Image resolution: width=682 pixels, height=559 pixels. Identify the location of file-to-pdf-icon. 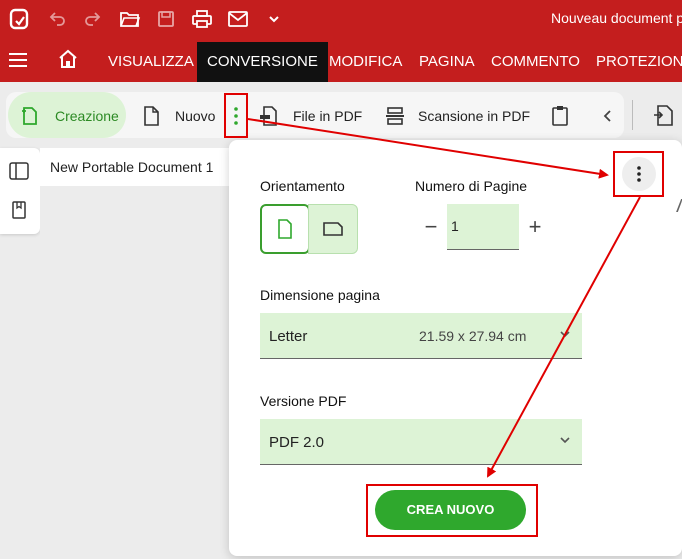
(269, 116).